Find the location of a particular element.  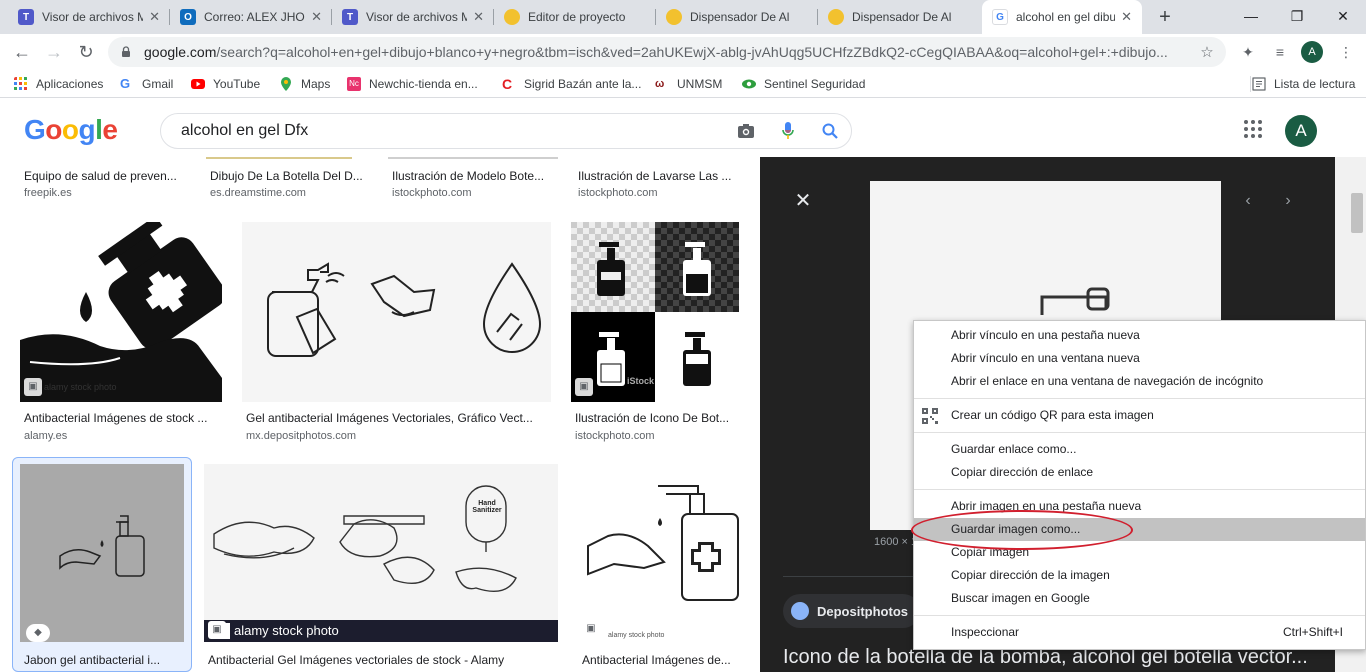

source-chip: Depositphotos is located at coordinates (851, 611).